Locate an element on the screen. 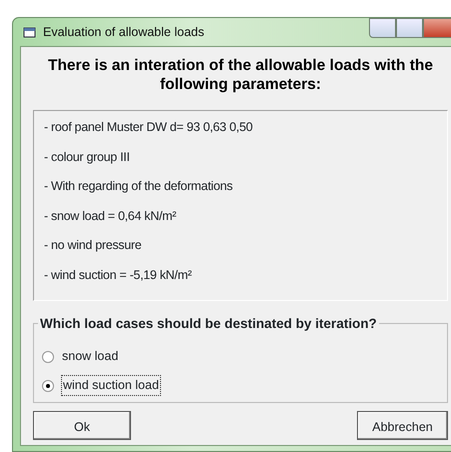  heading: There is an interation of the allowable loads with the following parameters: is located at coordinates (240, 75).